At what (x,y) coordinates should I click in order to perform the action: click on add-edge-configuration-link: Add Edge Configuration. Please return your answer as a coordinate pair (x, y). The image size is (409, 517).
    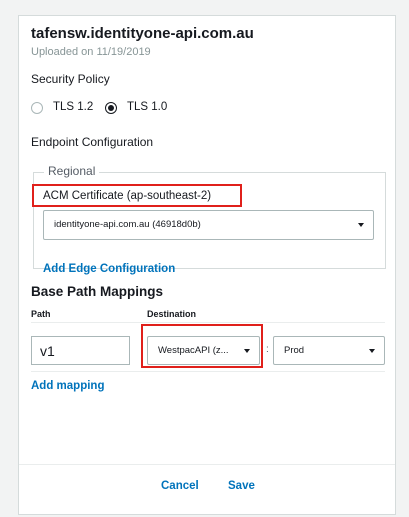
    Looking at the image, I should click on (109, 269).